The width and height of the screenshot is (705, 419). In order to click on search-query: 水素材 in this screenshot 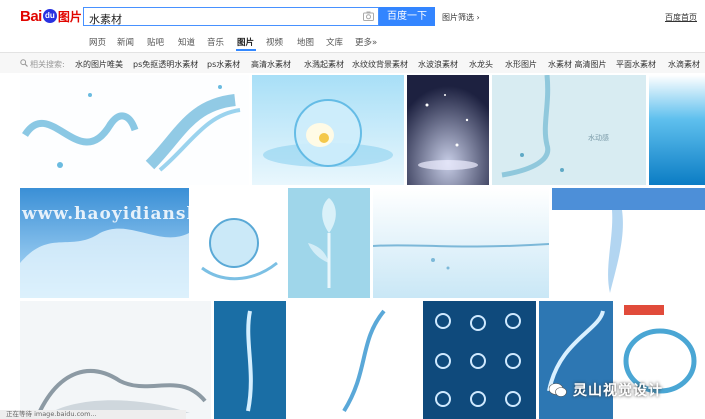, I will do `click(105, 19)`.